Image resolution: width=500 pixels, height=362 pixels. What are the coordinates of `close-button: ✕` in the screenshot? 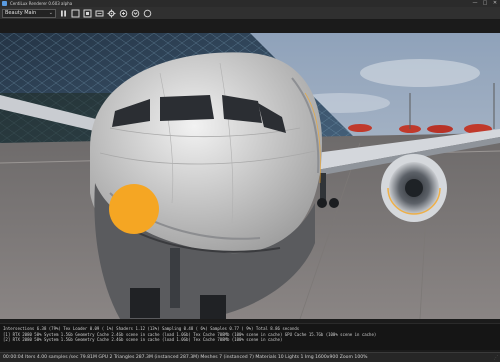 It's located at (495, 3).